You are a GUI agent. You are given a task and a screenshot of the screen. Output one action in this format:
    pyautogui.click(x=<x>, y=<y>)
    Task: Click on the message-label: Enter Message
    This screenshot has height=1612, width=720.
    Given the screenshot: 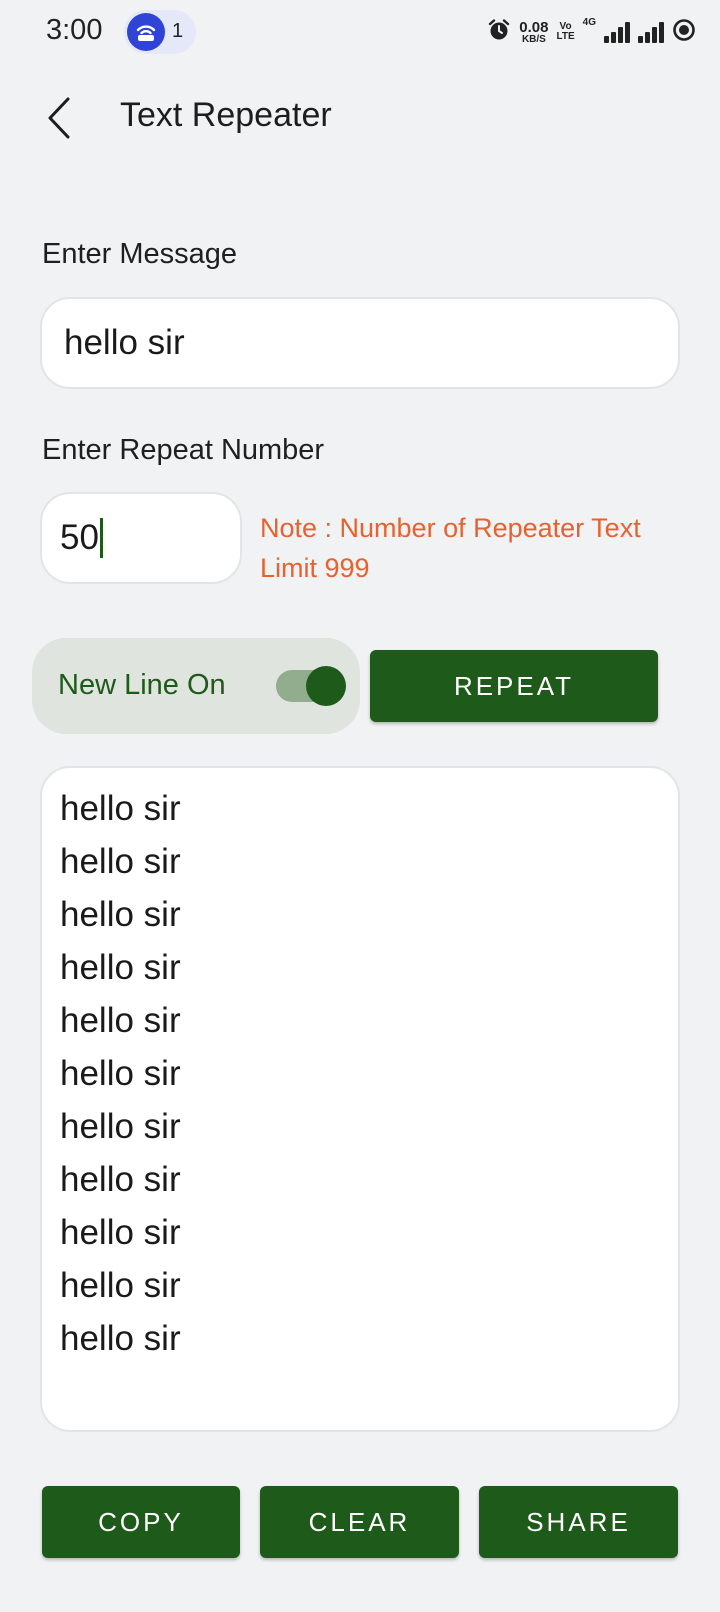 What is the action you would take?
    pyautogui.click(x=140, y=254)
    